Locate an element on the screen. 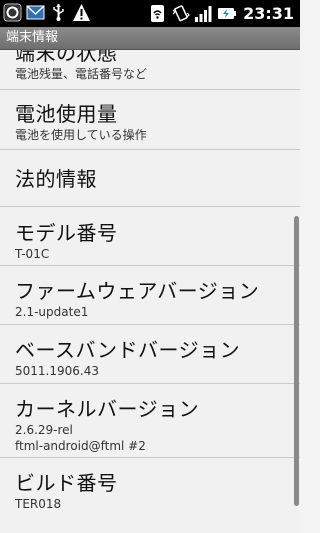  wifi-icon is located at coordinates (157, 13).